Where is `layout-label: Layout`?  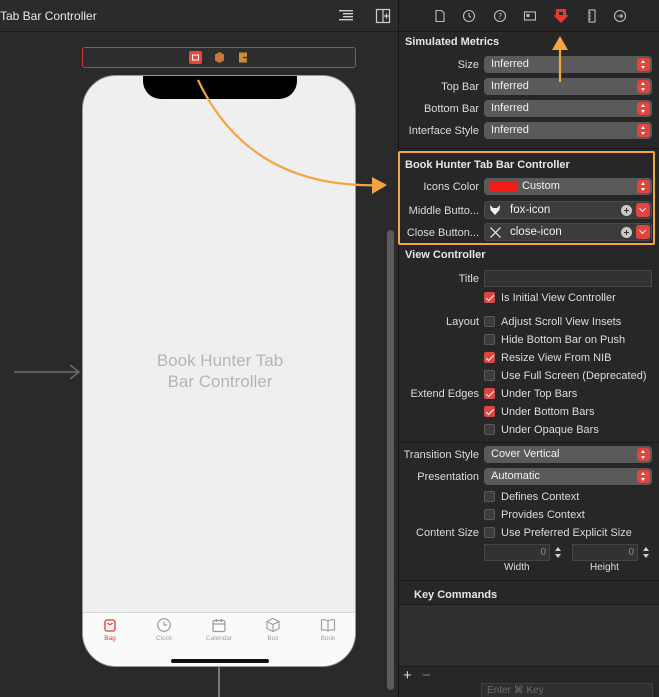 layout-label: Layout is located at coordinates (462, 322).